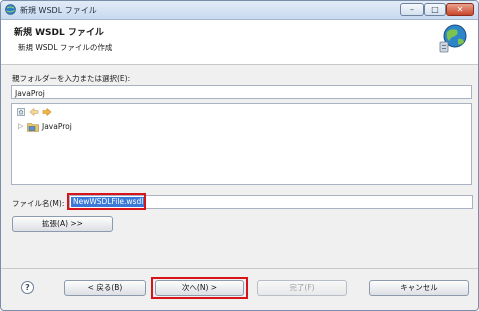 The height and width of the screenshot is (311, 479). Describe the element at coordinates (302, 288) in the screenshot. I see `finish-button: 完了(F)` at that location.